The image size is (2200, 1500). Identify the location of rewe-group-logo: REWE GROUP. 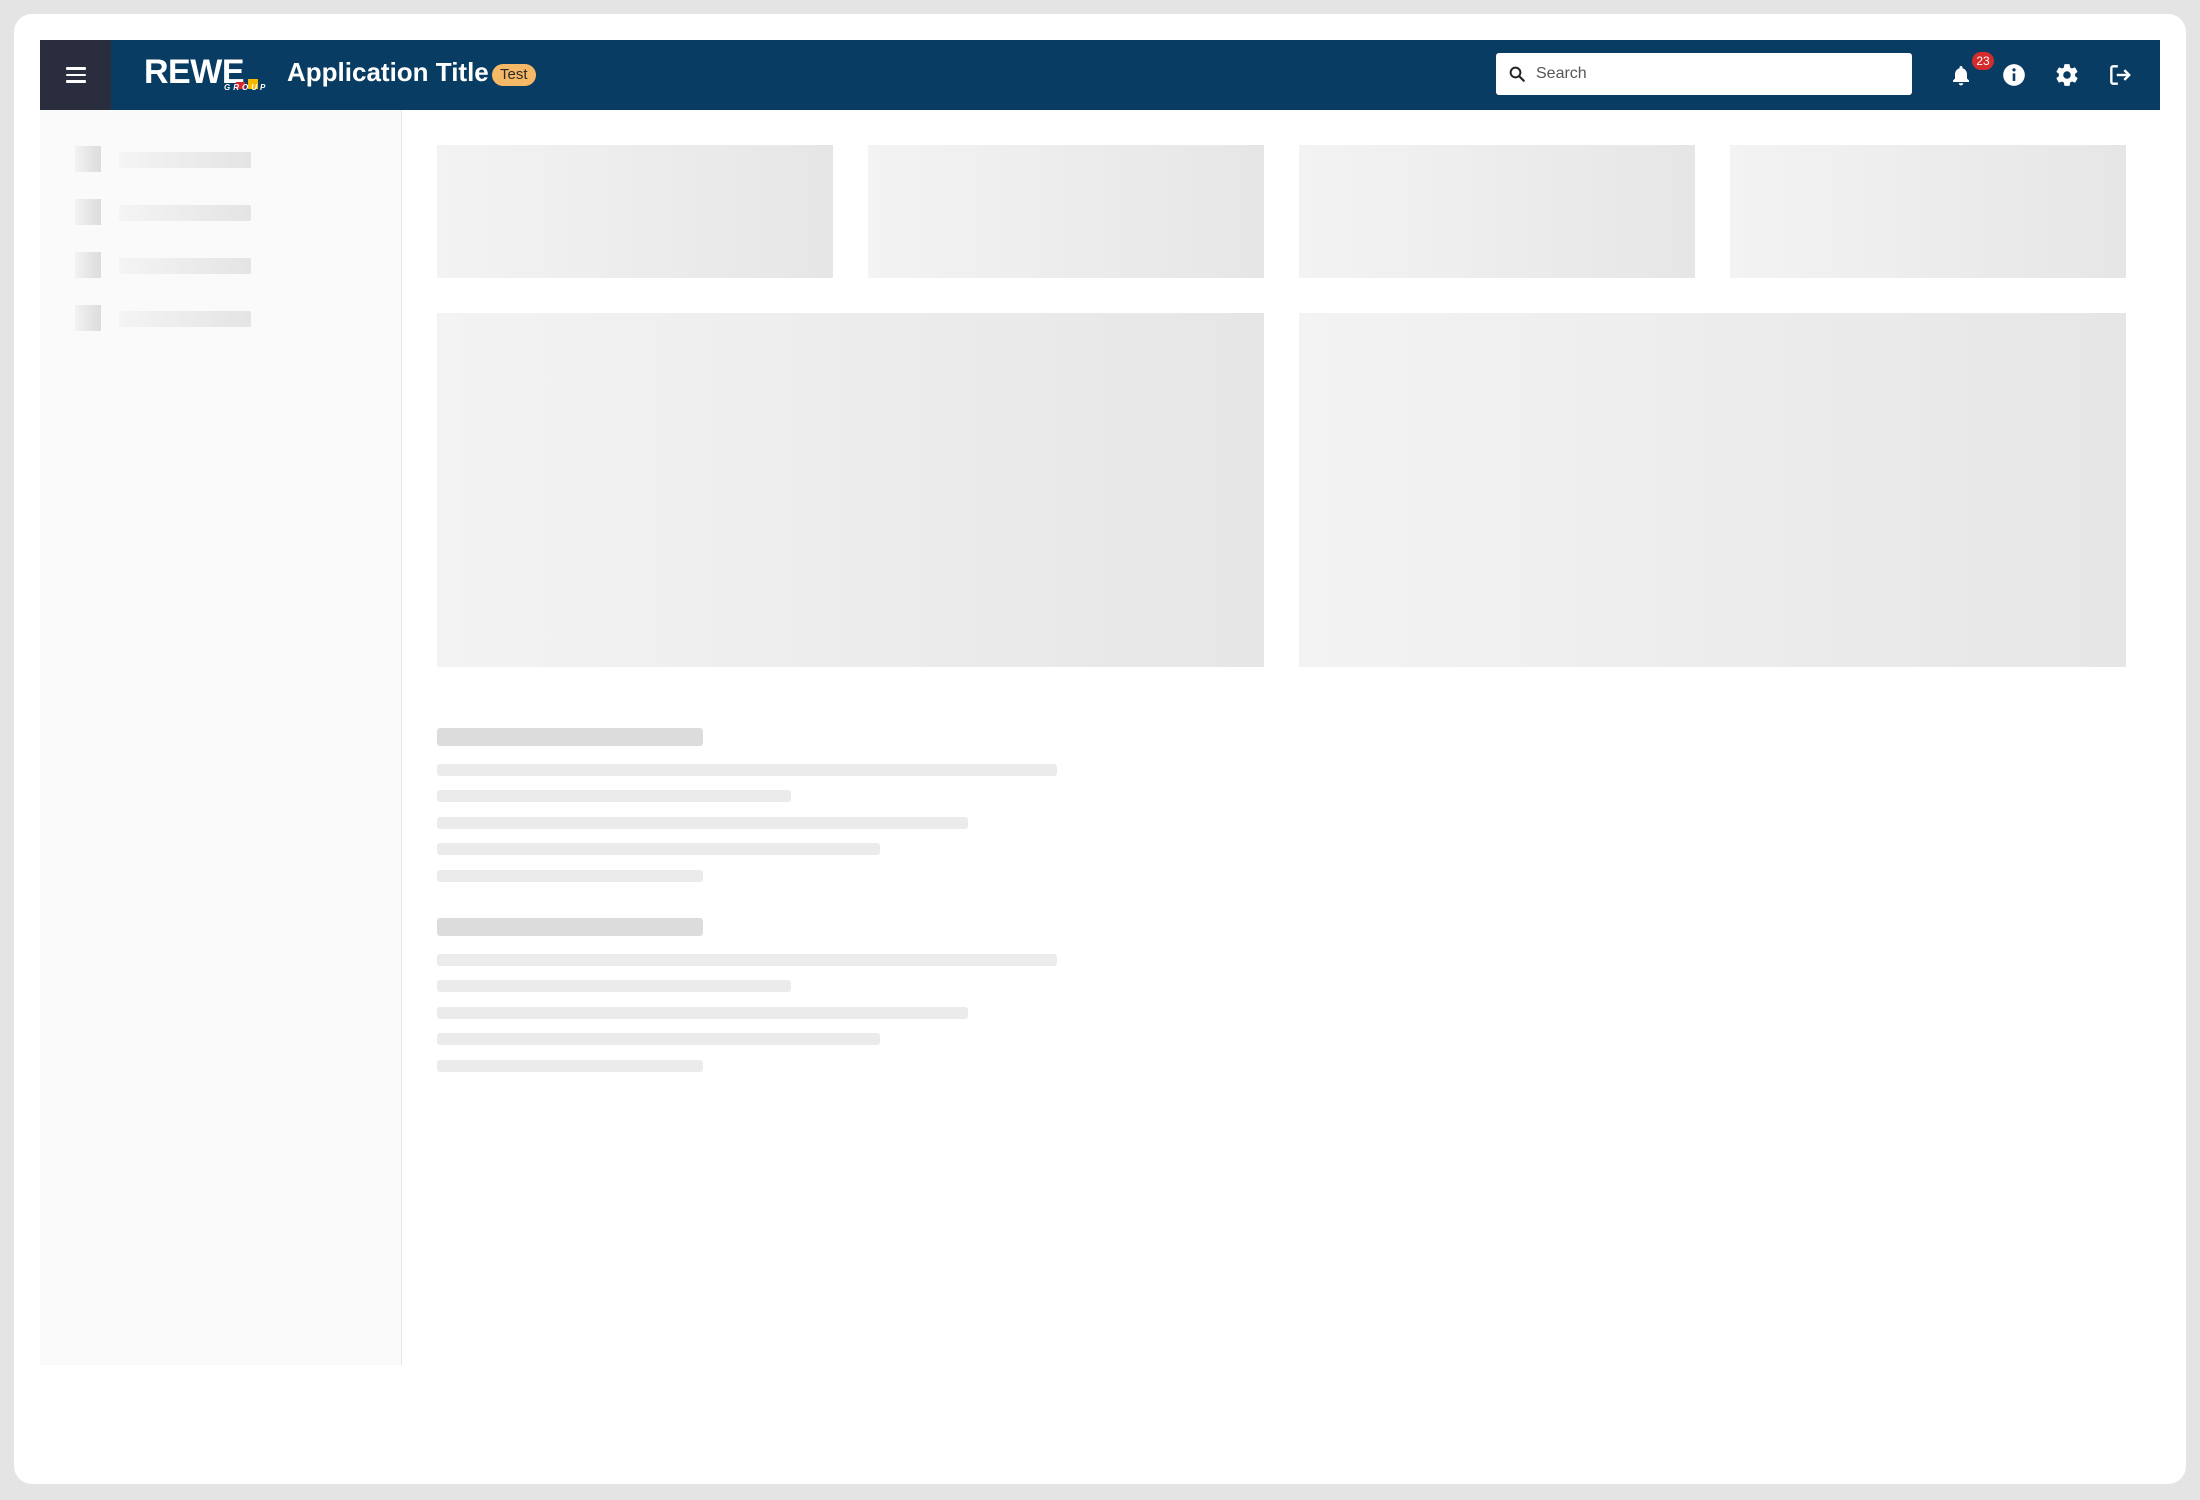
(205, 74).